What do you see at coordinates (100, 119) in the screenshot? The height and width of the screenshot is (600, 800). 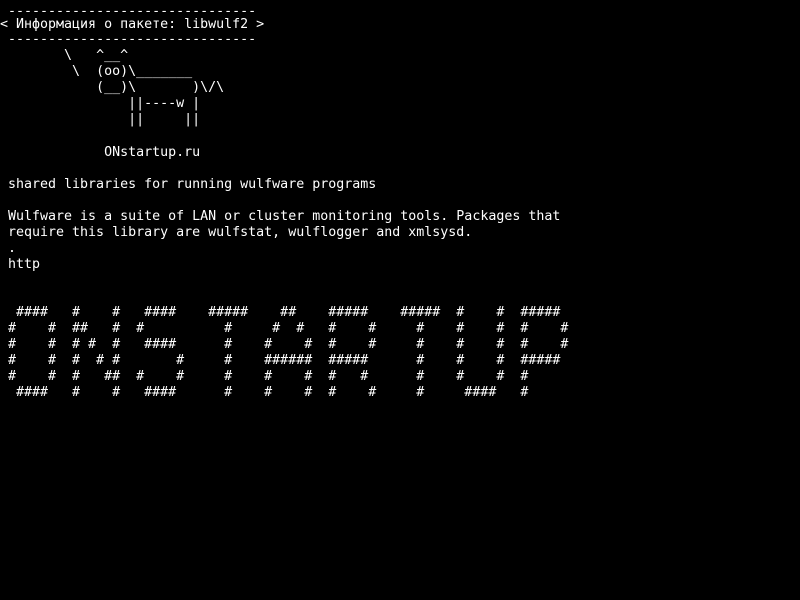 I see `cow-art-line-5: || ||` at bounding box center [100, 119].